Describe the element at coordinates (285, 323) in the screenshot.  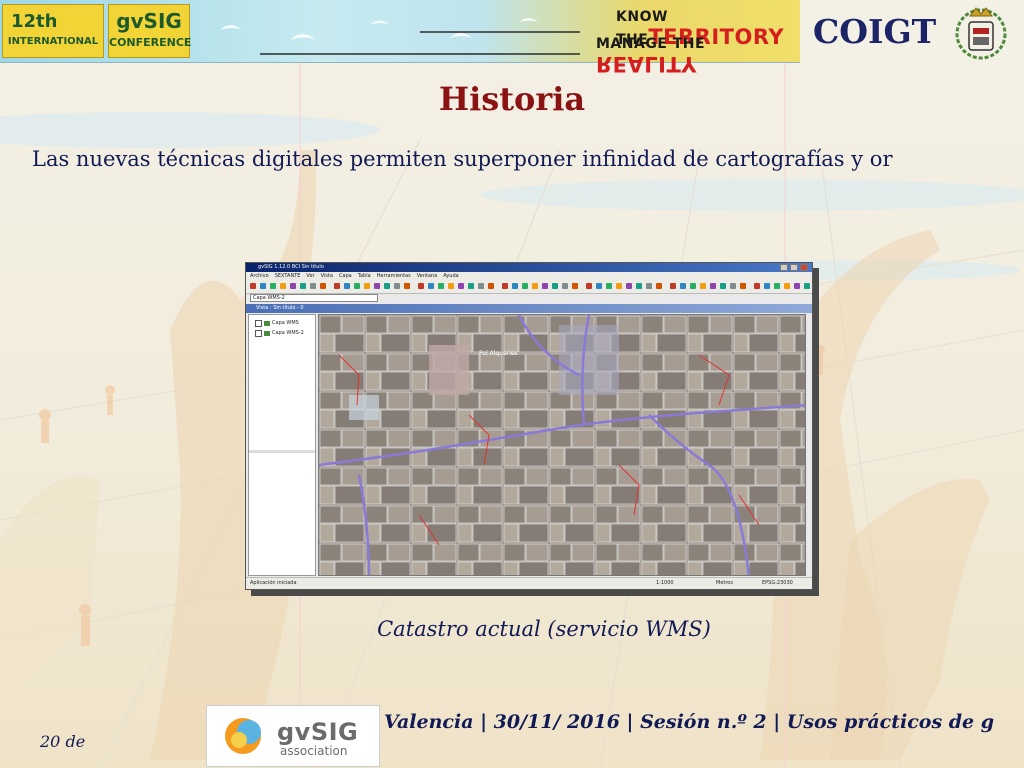
I see `toc-layer-1-label: Capa WMS` at that location.